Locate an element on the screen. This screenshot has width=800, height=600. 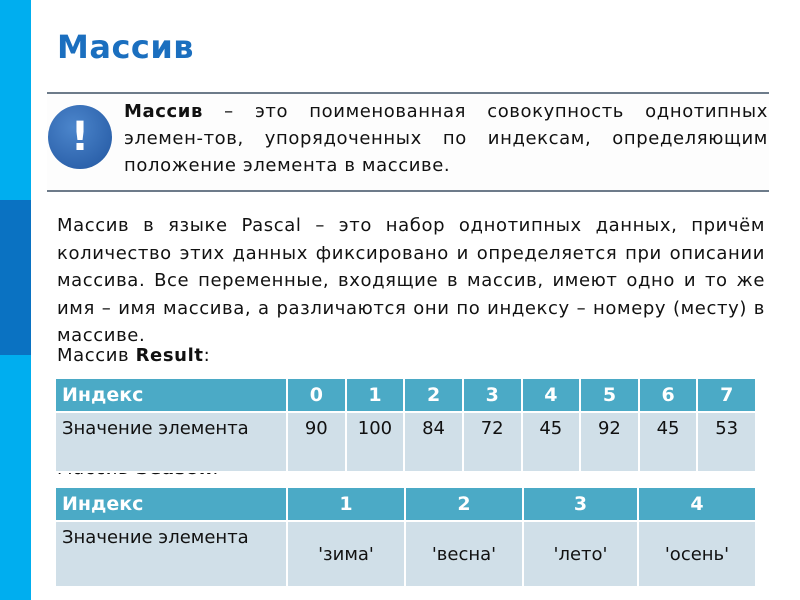
table-row-index: Индекс 1 2 3 4 is located at coordinates (405, 504).